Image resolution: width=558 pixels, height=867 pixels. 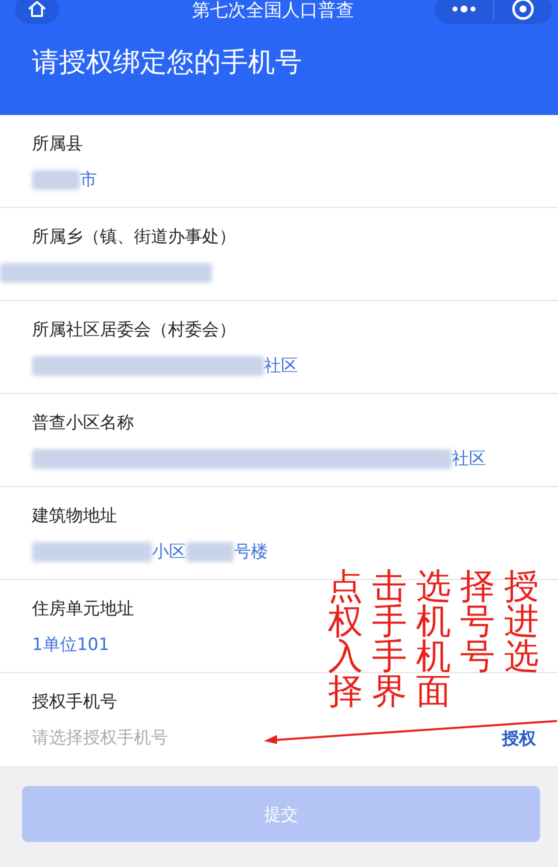 I want to click on field-value: 1单位101, so click(x=71, y=645).